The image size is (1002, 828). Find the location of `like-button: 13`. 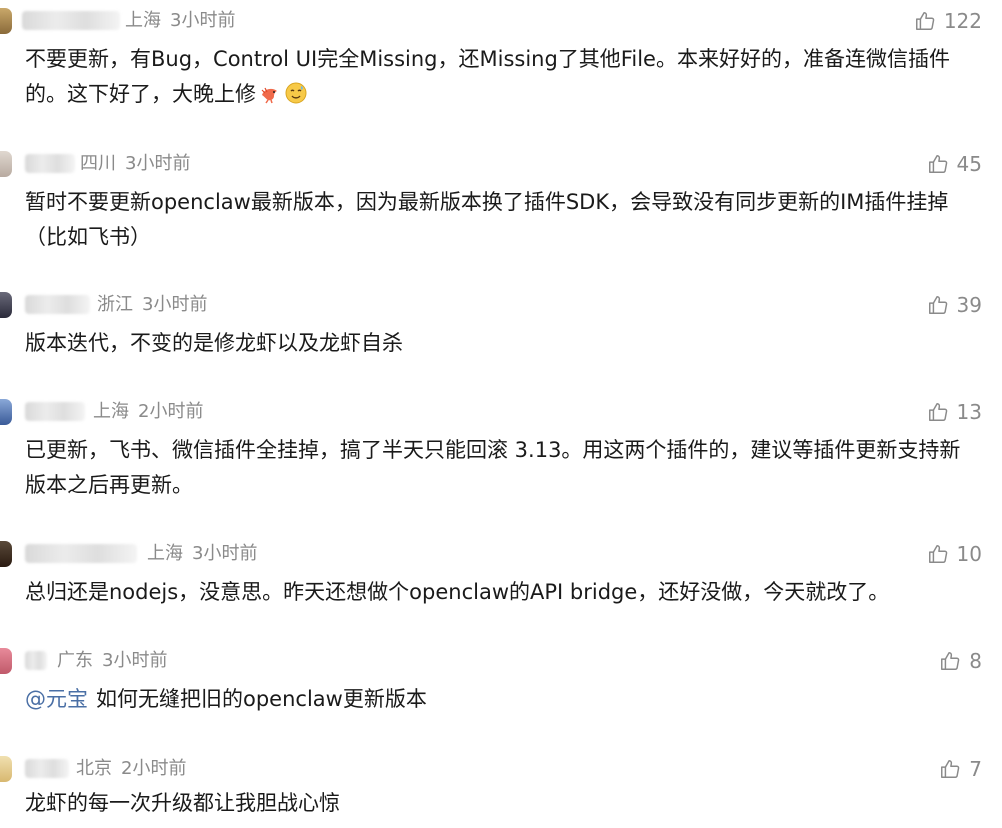

like-button: 13 is located at coordinates (954, 412).